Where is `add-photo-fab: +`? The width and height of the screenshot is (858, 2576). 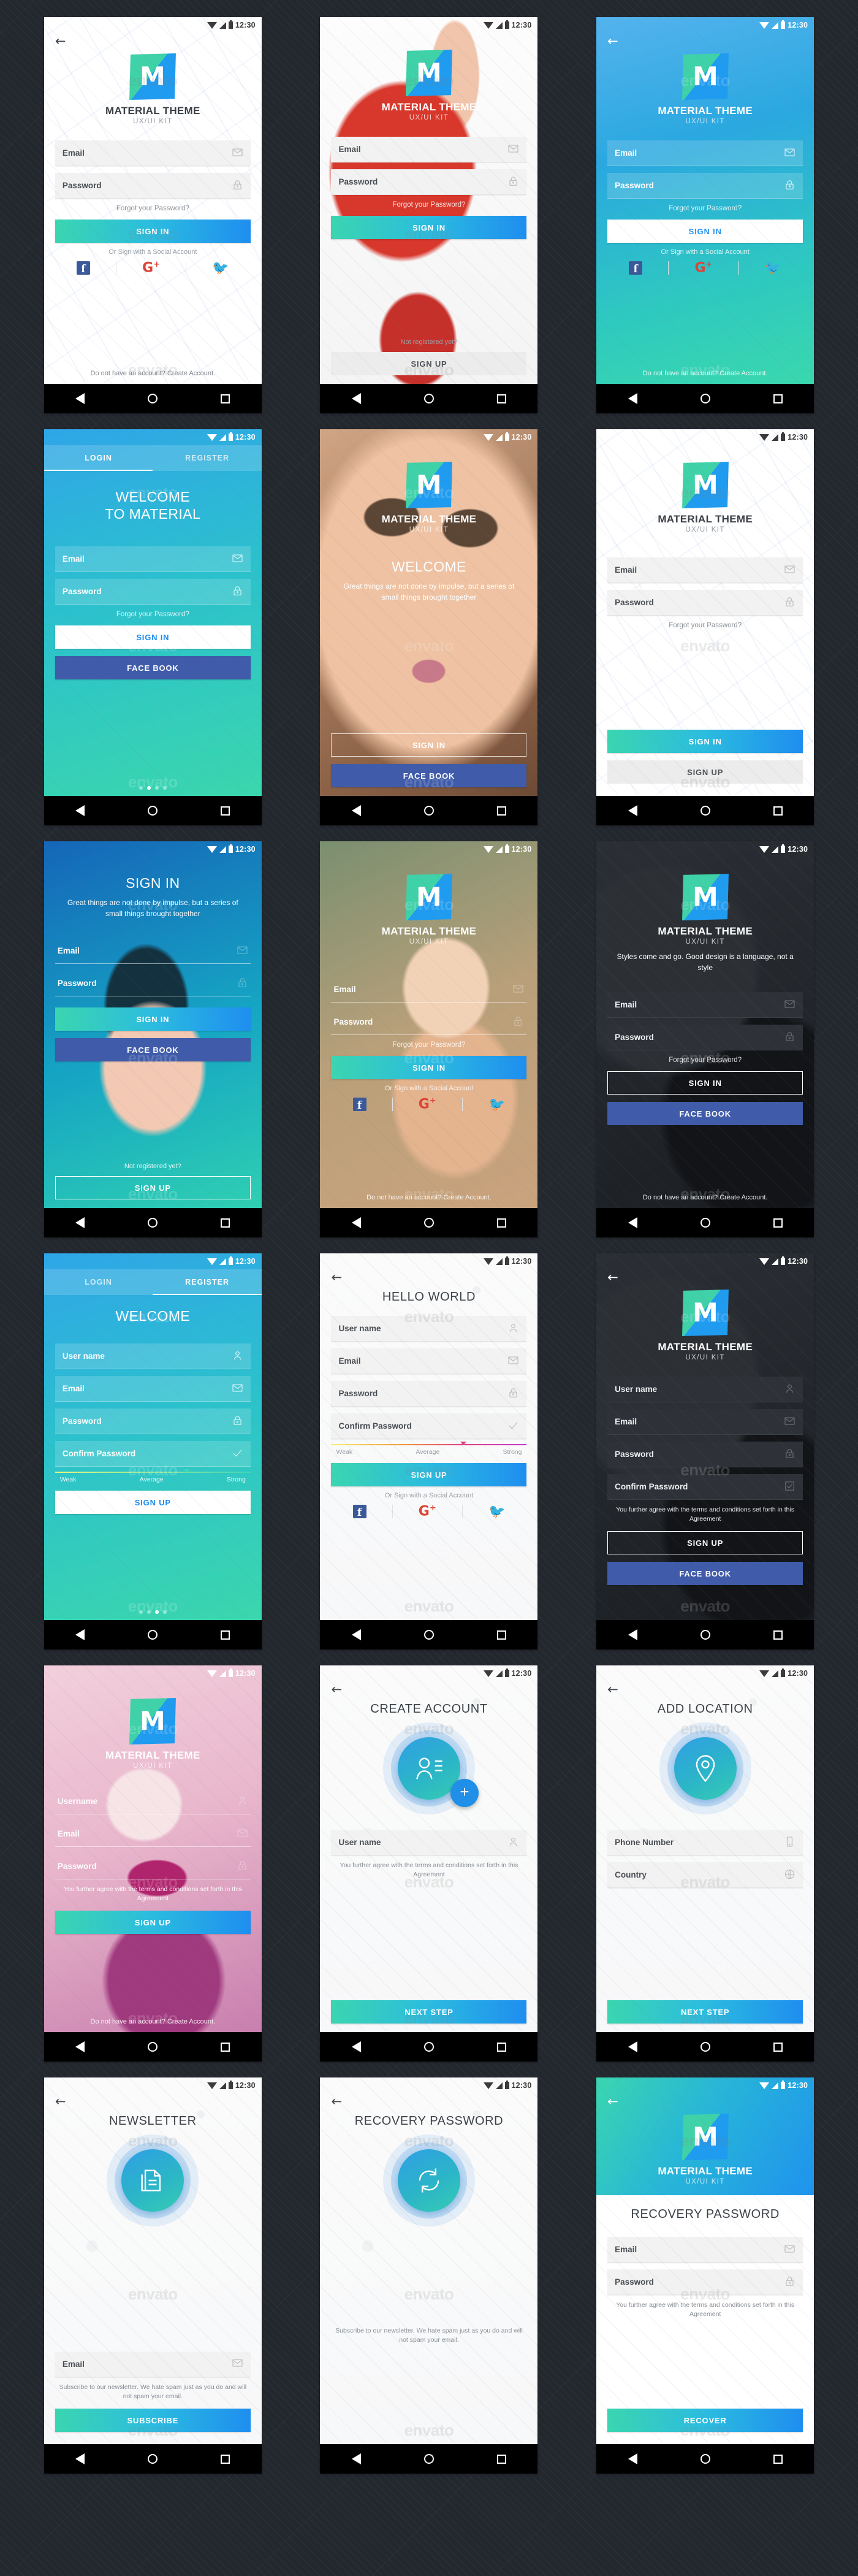 add-photo-fab: + is located at coordinates (465, 1793).